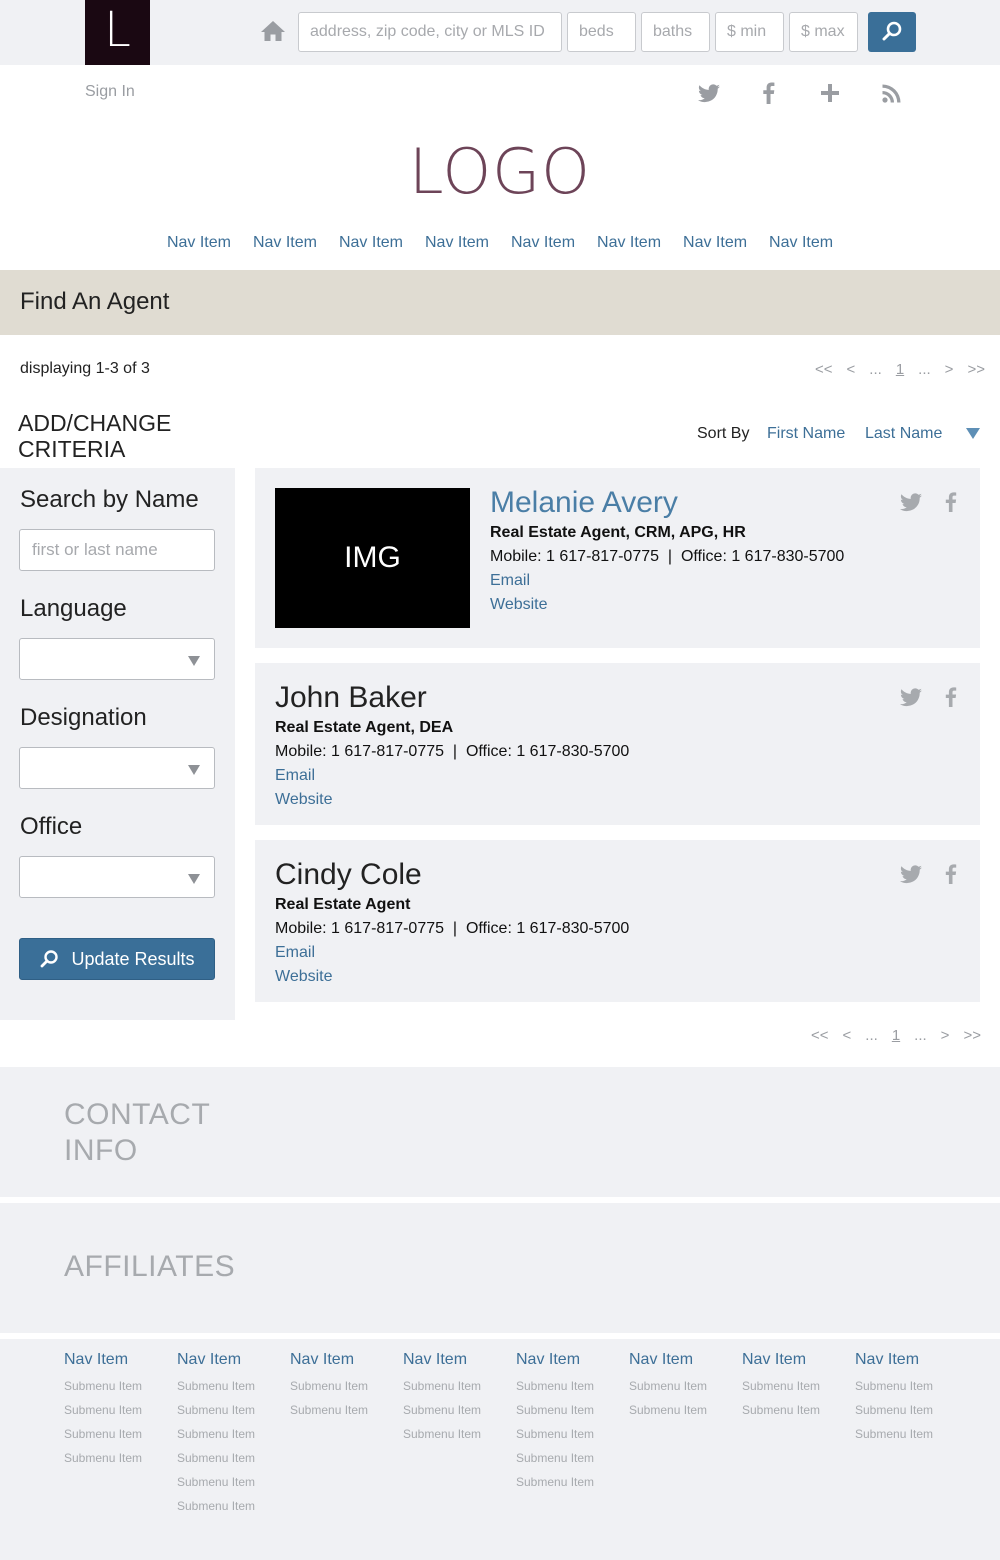 Image resolution: width=1000 pixels, height=1560 pixels. What do you see at coordinates (117, 32) in the screenshot?
I see `brand-mark-logo: L` at bounding box center [117, 32].